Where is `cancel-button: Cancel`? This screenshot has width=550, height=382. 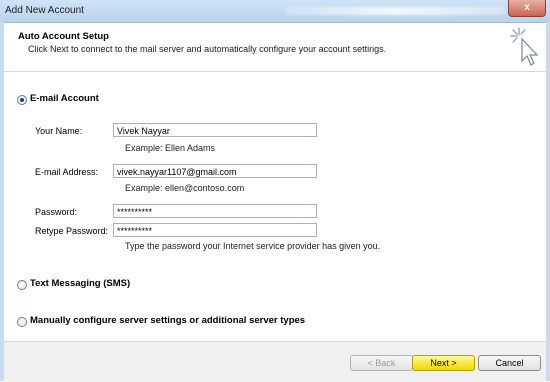 cancel-button: Cancel is located at coordinates (509, 363).